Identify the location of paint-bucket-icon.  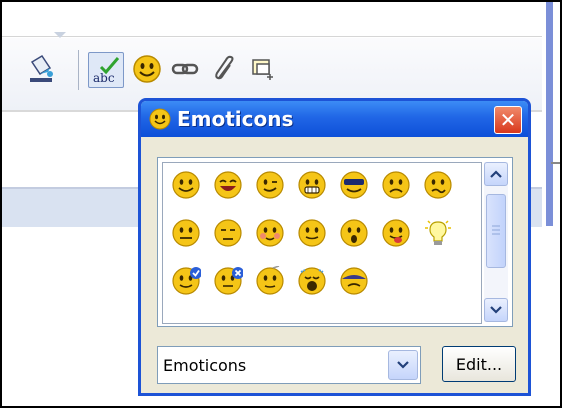
(41, 68).